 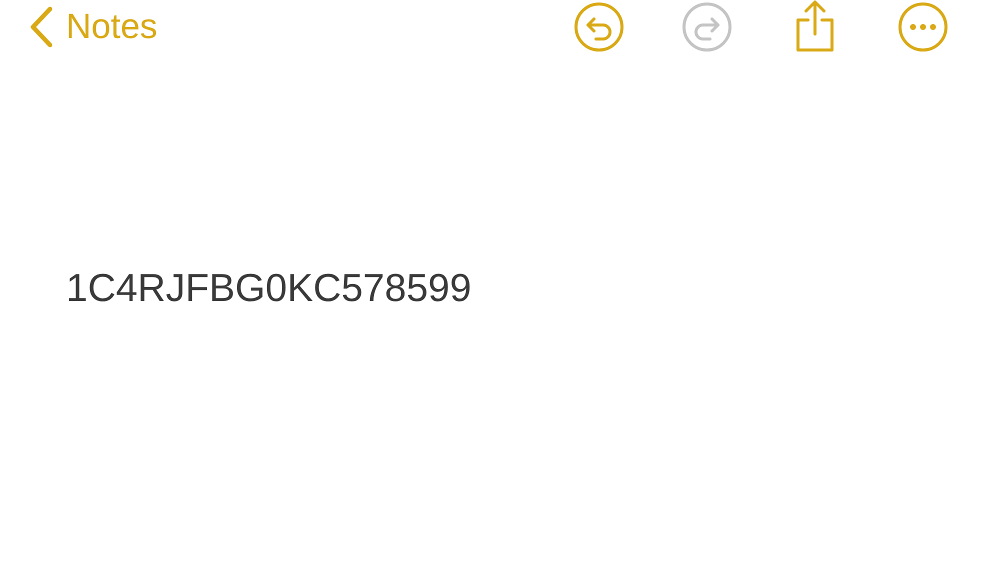 What do you see at coordinates (93, 27) in the screenshot?
I see `back-button: Notes` at bounding box center [93, 27].